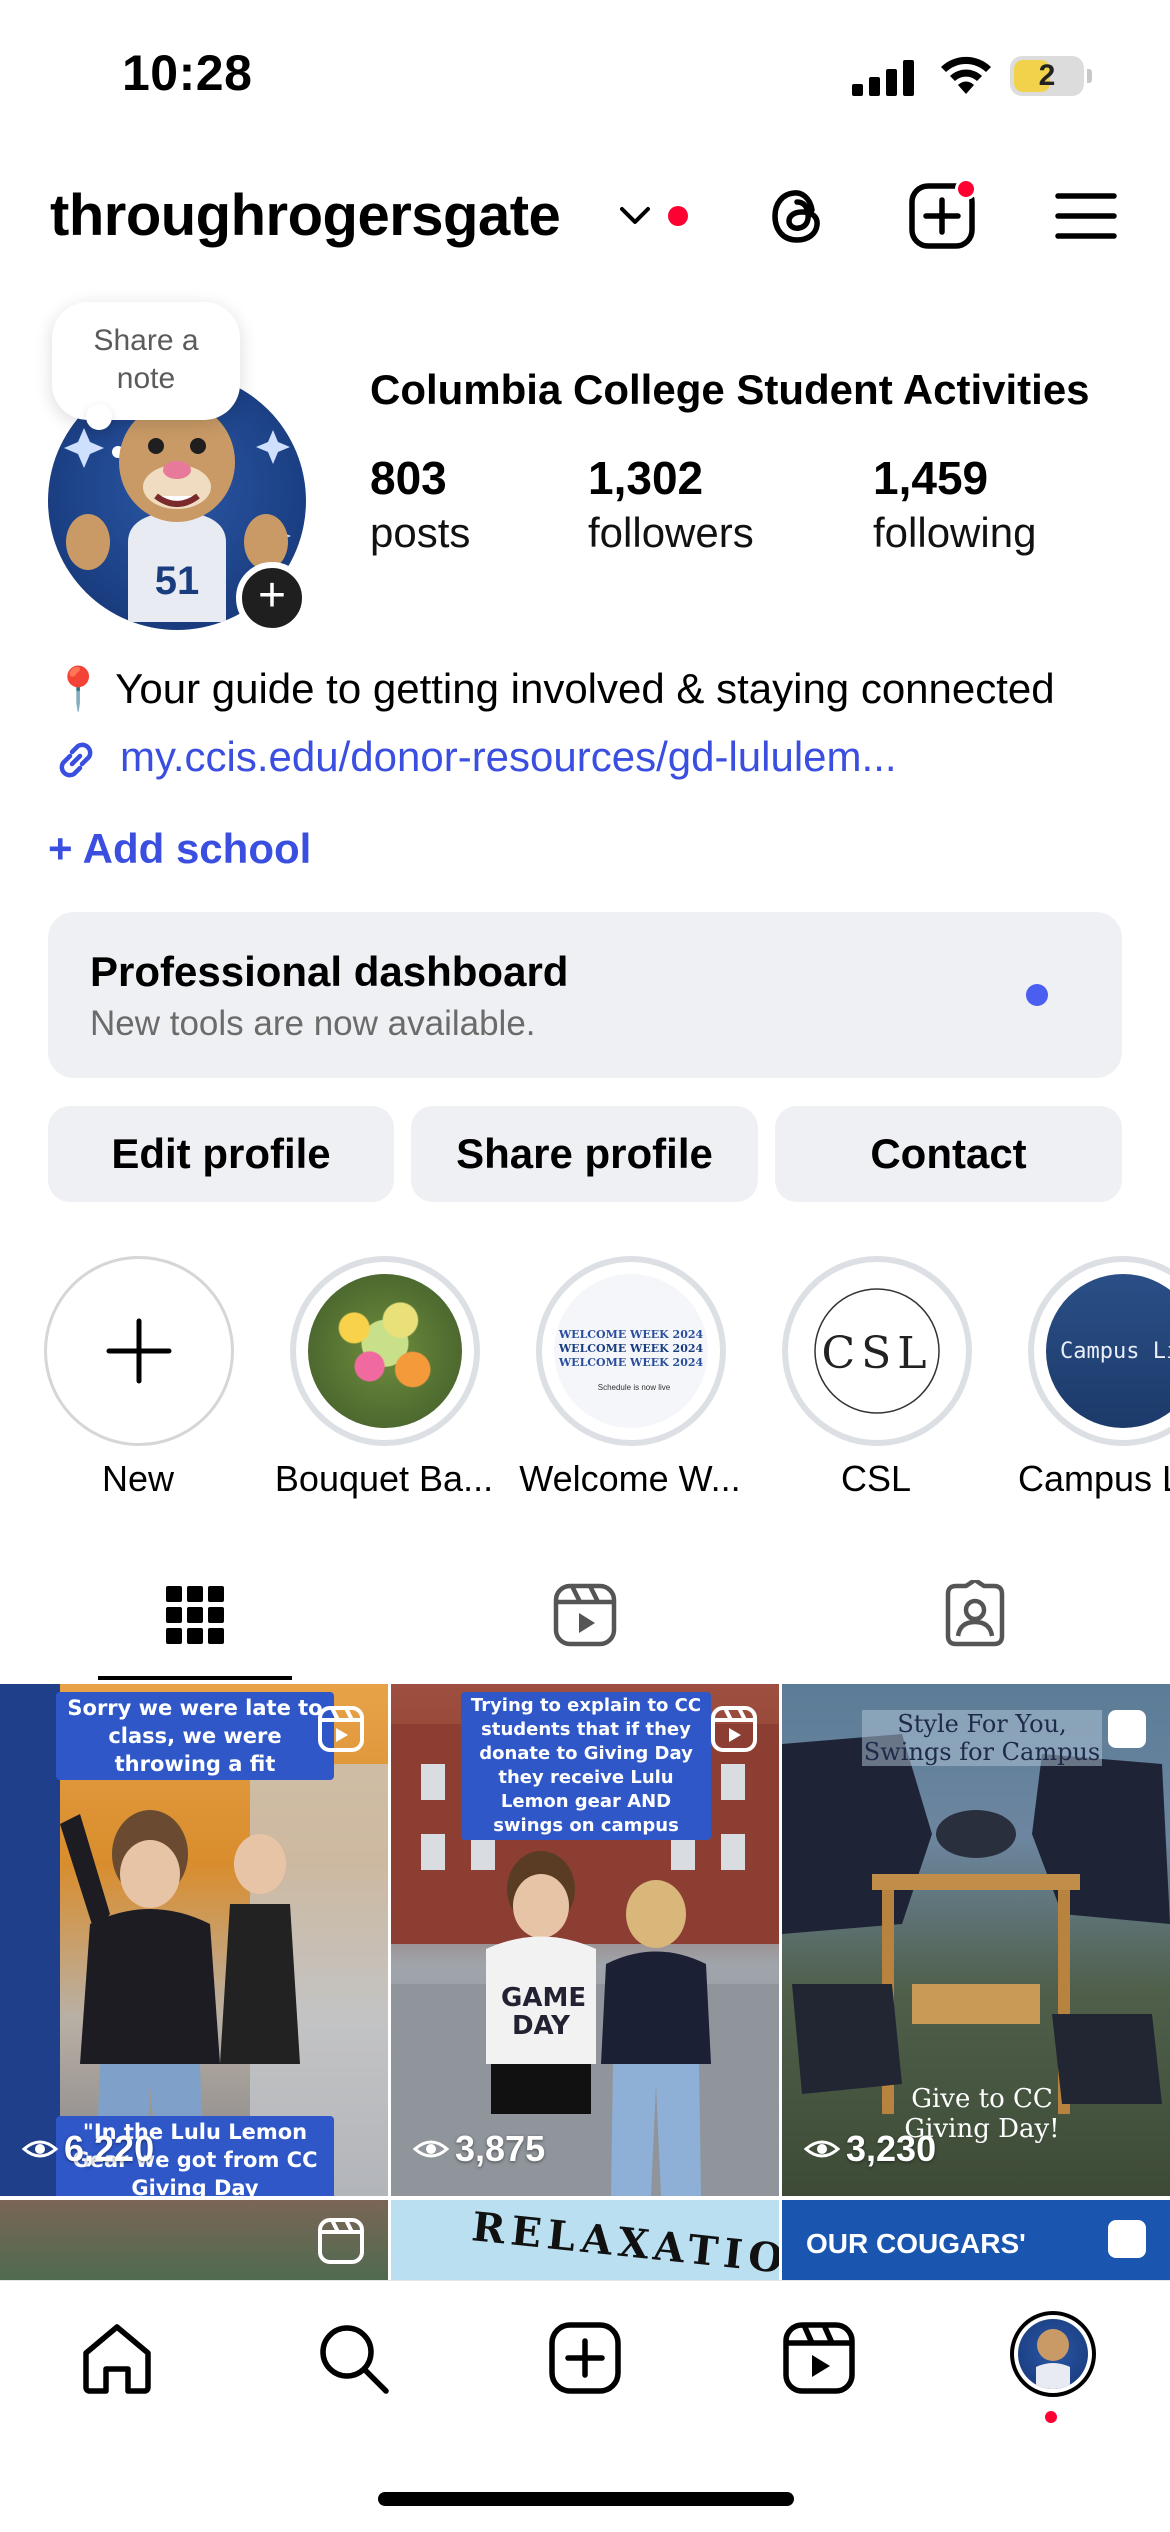 Image resolution: width=1170 pixels, height=2532 pixels. I want to click on post-title: OUR COUGARS', so click(916, 2243).